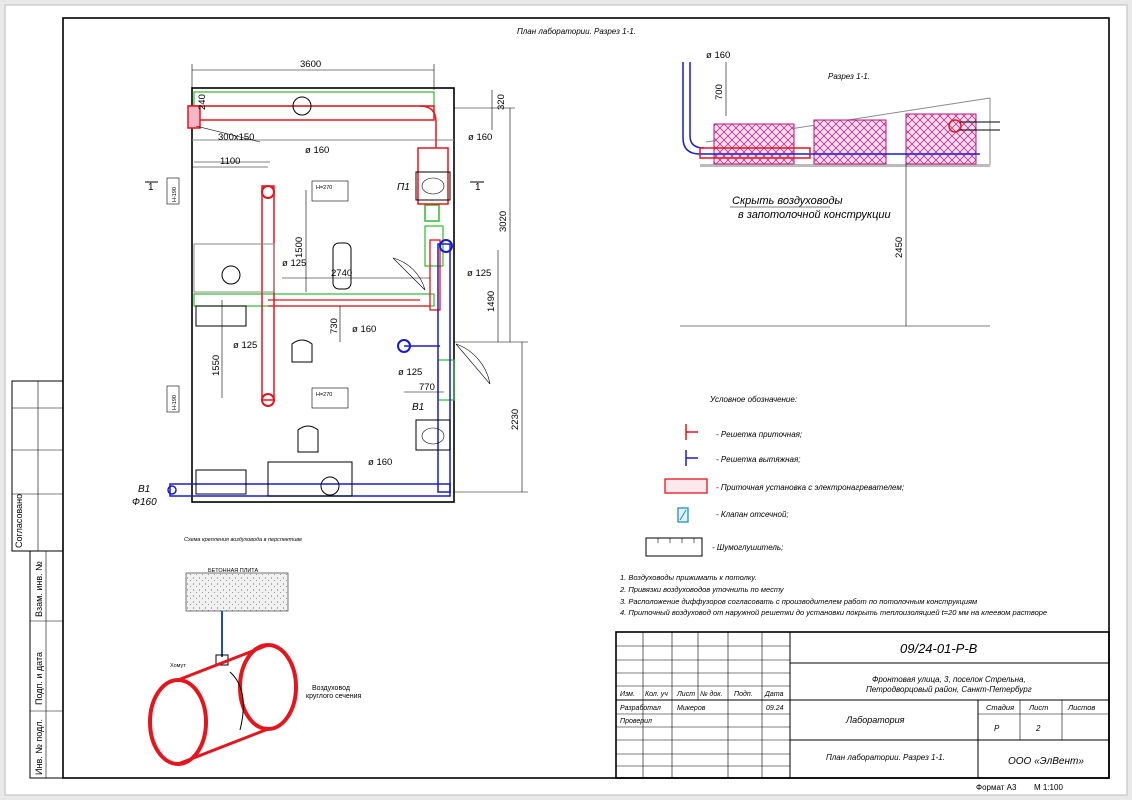 This screenshot has height=800, width=1132. What do you see at coordinates (310, 64) in the screenshot?
I see `dim-3600: 3600` at bounding box center [310, 64].